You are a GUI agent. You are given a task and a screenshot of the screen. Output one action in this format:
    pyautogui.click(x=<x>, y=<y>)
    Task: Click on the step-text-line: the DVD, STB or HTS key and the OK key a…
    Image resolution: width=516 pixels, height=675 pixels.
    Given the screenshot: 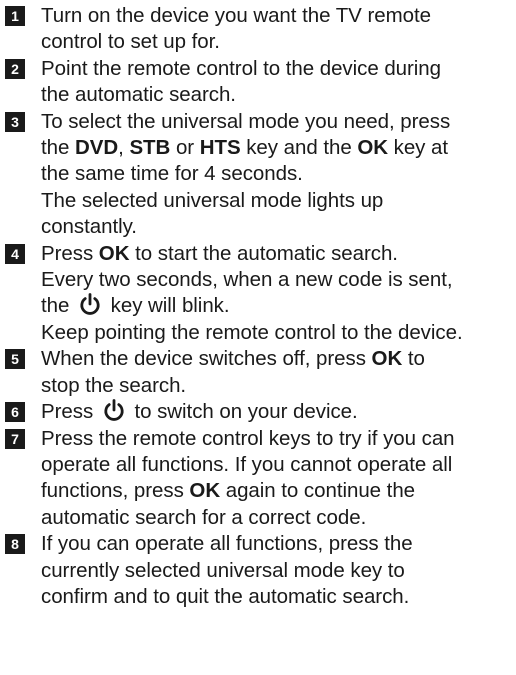 What is the action you would take?
    pyautogui.click(x=277, y=148)
    